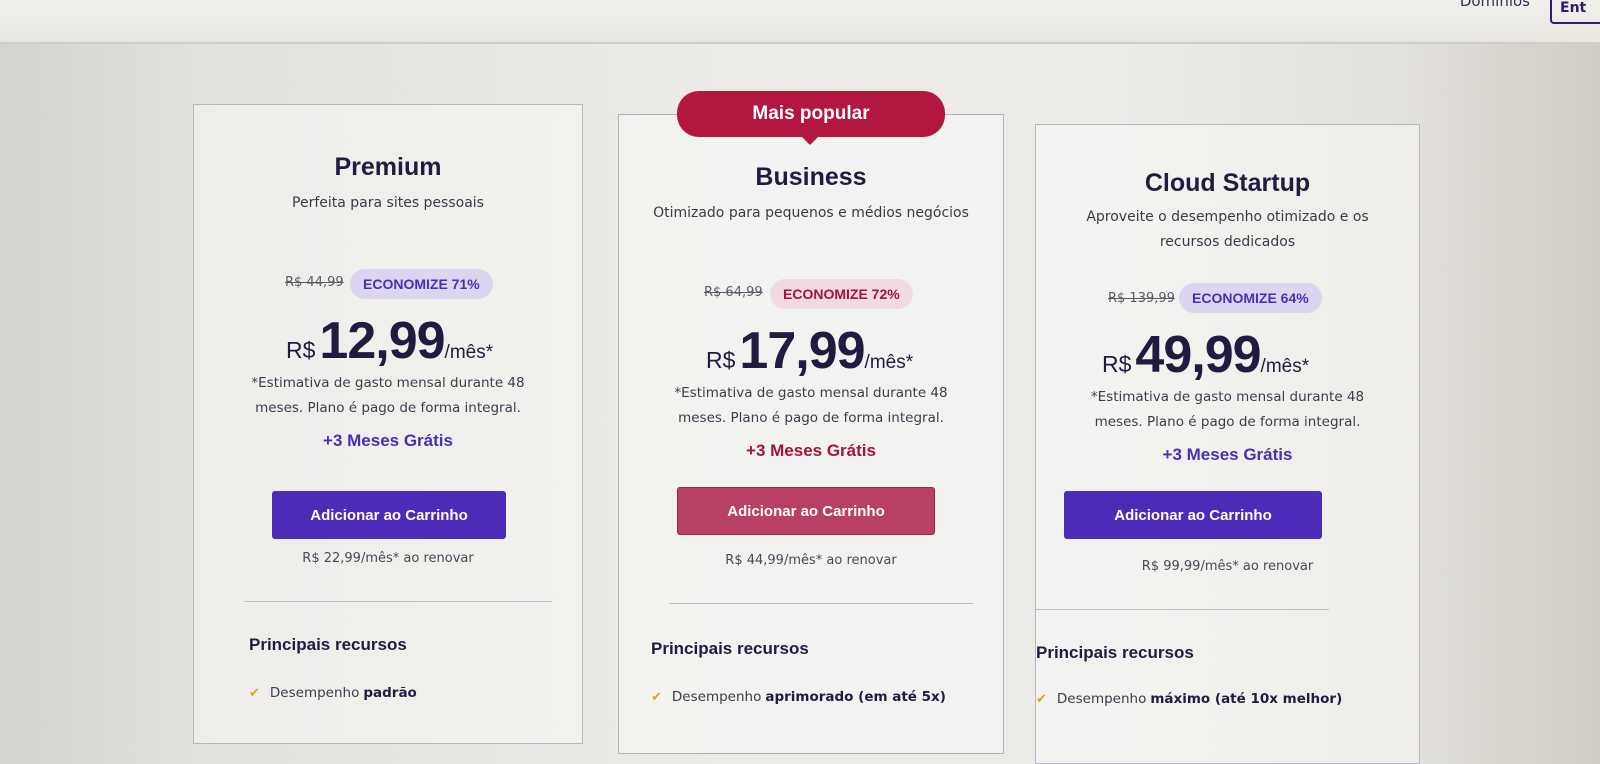 This screenshot has height=764, width=1600. Describe the element at coordinates (1227, 183) in the screenshot. I see `plan-title: Cloud Startup` at that location.